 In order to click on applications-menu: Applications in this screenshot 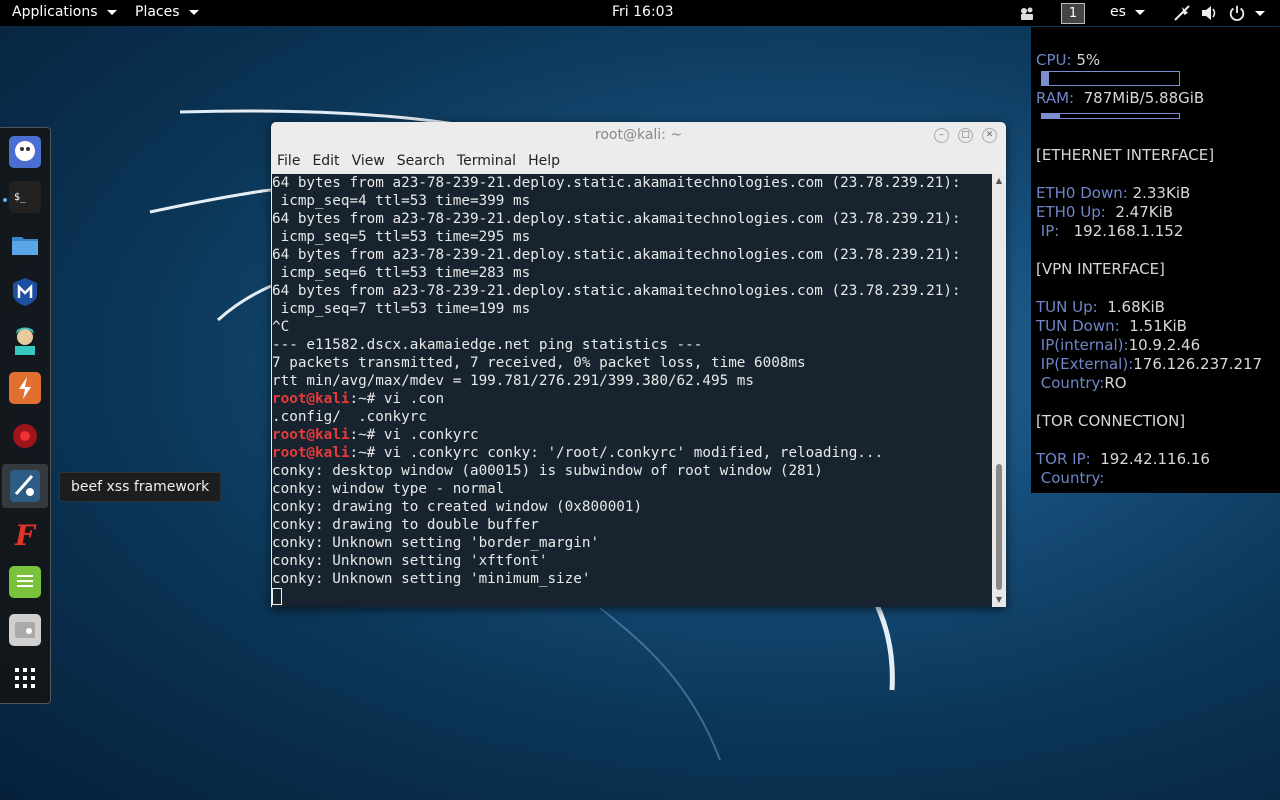, I will do `click(64, 12)`.